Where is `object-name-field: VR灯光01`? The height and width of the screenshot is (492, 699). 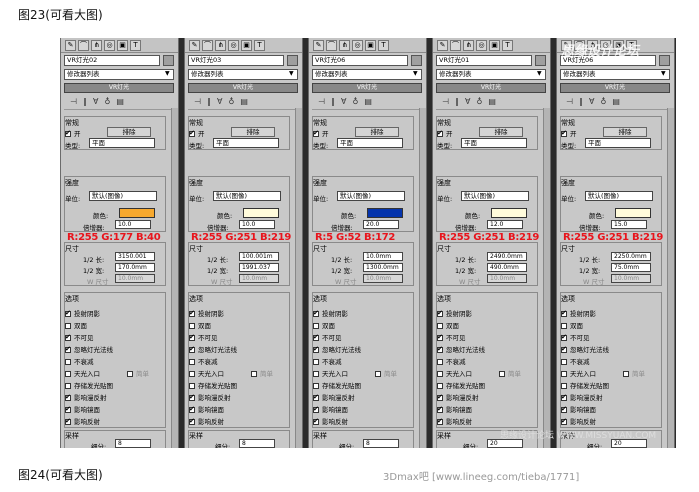 object-name-field: VR灯光01 is located at coordinates (484, 60).